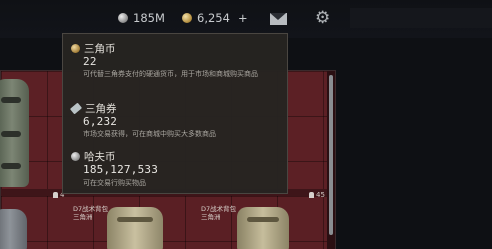  I want to click on triangle-ticket-value: 6,232, so click(100, 121).